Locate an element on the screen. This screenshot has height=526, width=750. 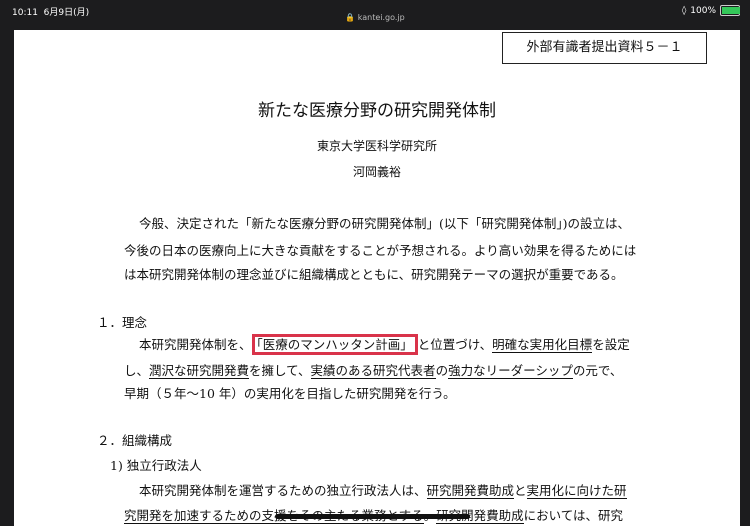
home-indicator is located at coordinates (372, 516).